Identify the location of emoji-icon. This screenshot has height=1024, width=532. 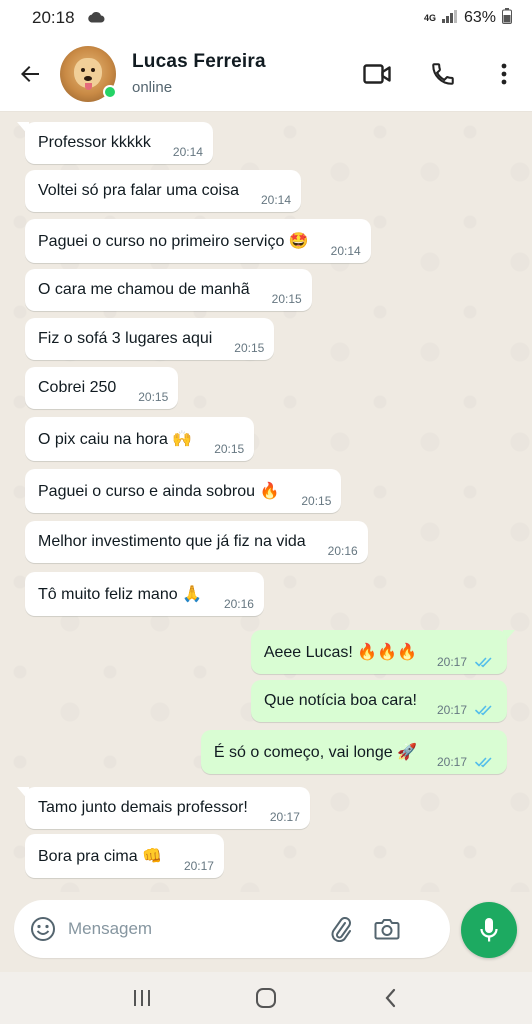
(43, 929).